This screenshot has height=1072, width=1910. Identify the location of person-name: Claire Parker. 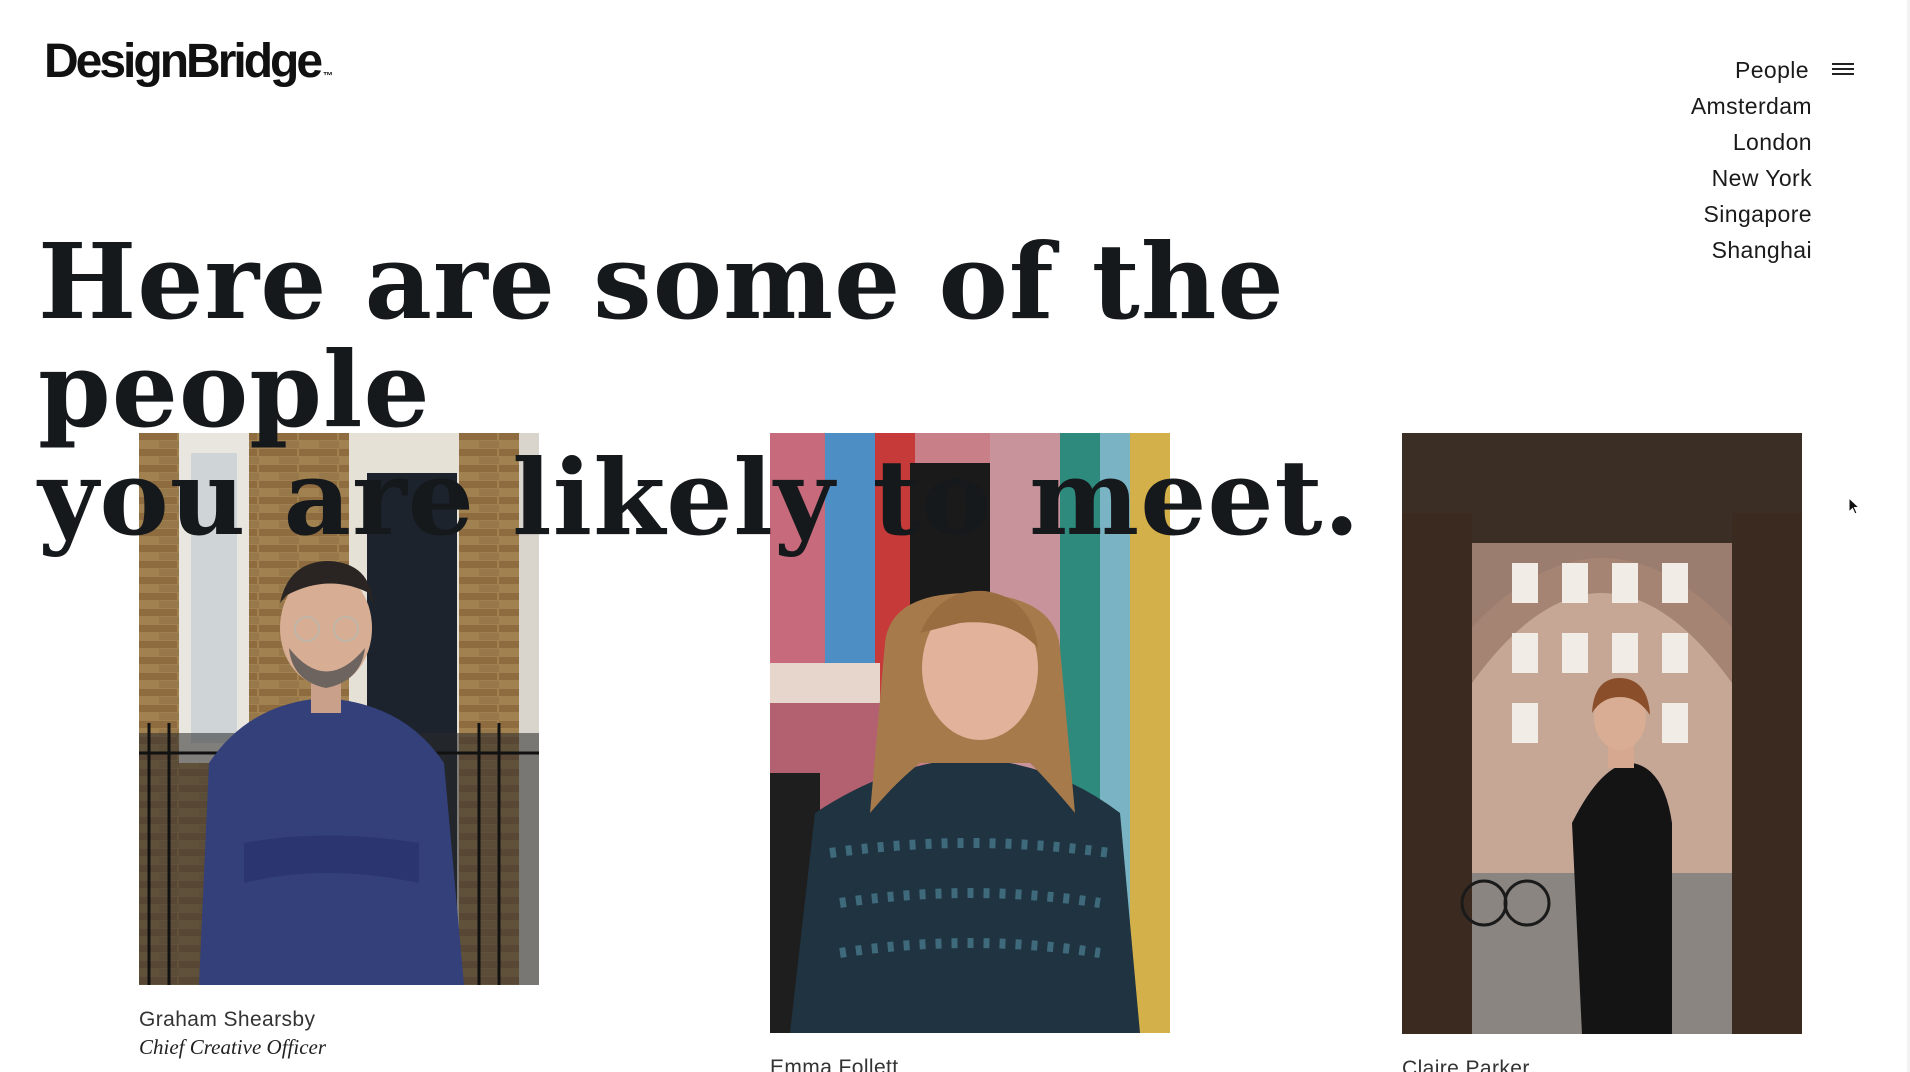
(1602, 1064).